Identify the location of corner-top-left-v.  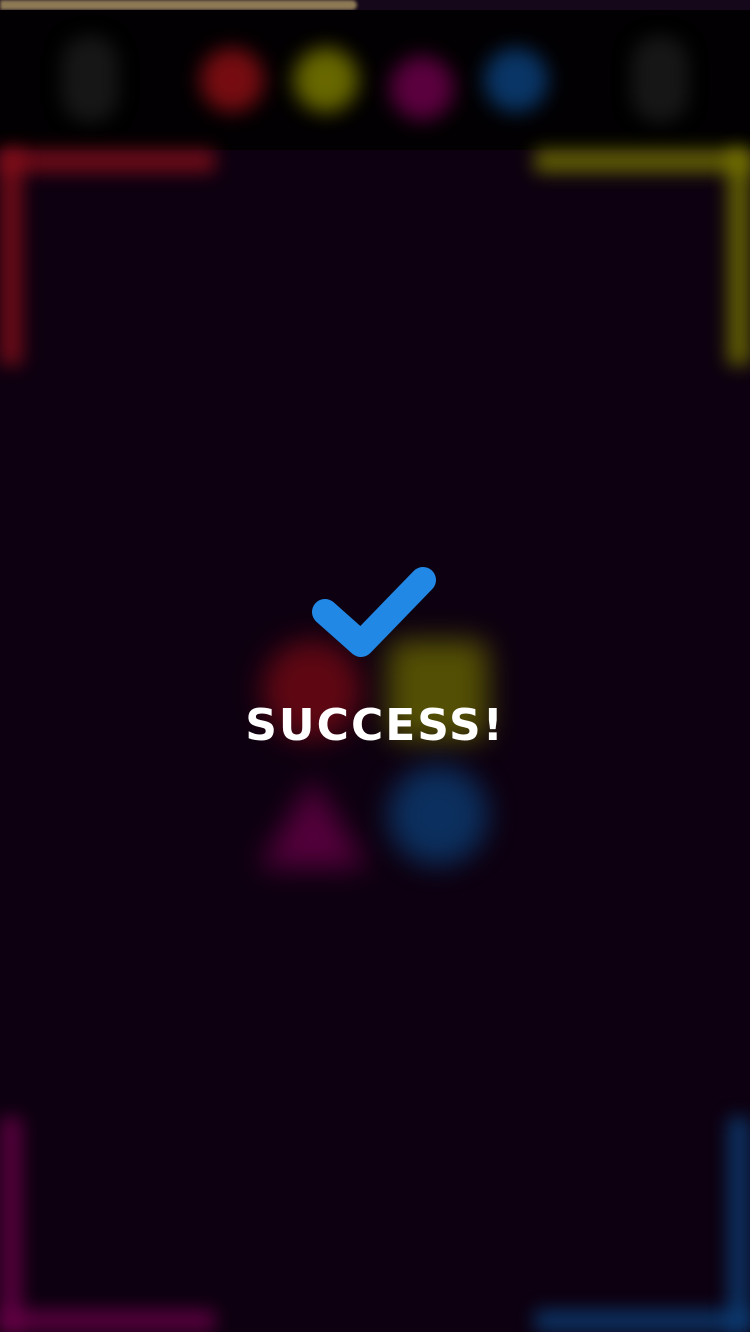
(11, 257).